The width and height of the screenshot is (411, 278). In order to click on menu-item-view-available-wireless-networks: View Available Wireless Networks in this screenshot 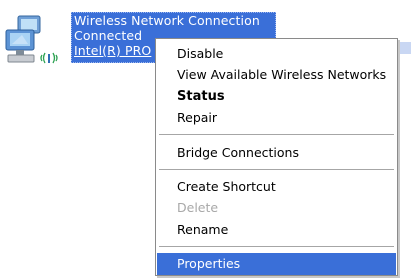, I will do `click(276, 75)`.